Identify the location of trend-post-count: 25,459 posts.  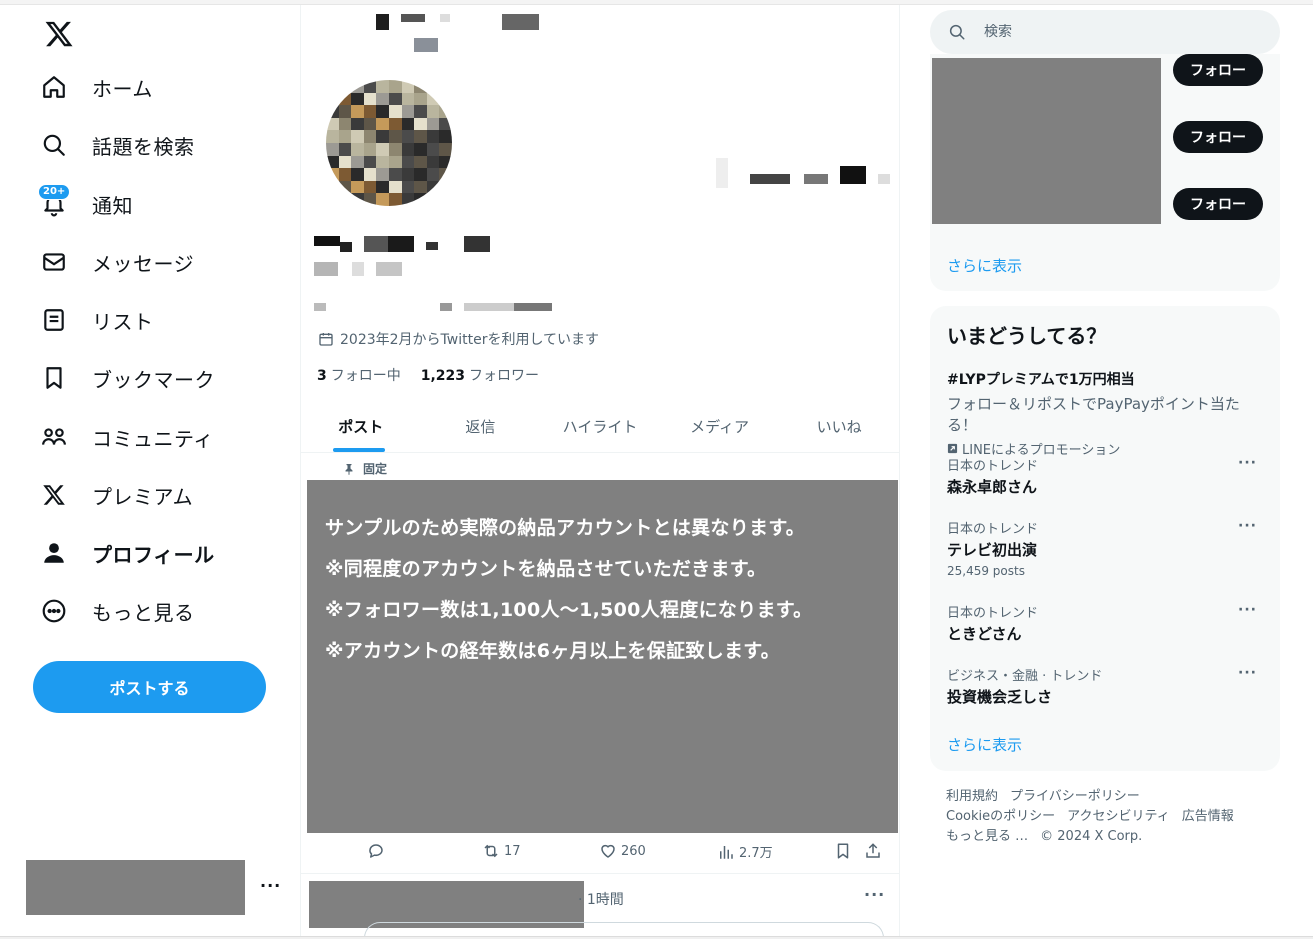
(986, 571).